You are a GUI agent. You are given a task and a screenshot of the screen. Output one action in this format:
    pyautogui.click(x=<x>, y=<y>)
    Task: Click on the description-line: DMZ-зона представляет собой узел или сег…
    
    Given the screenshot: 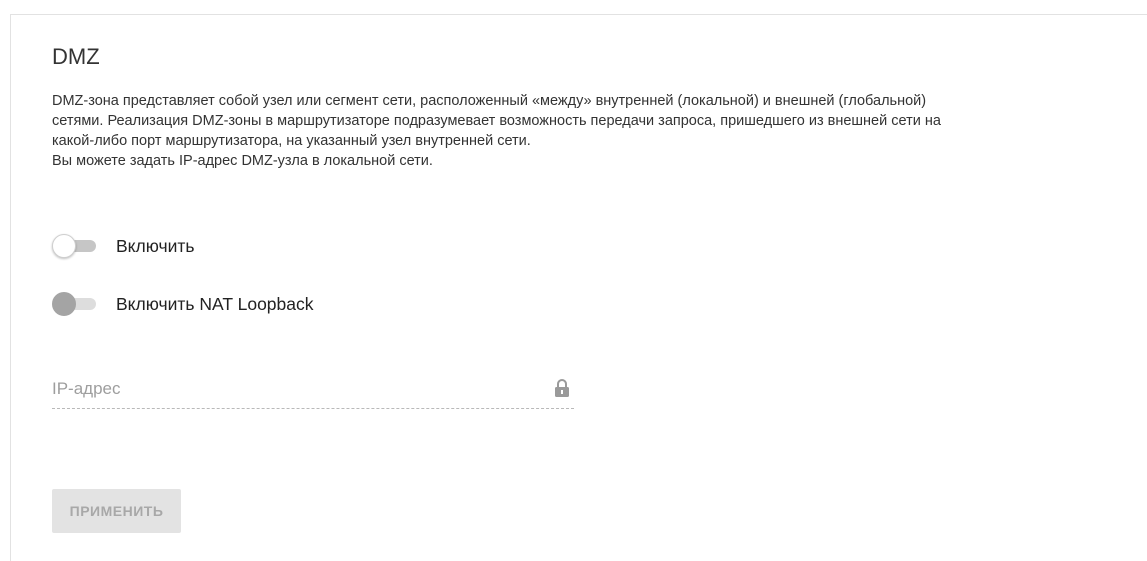 What is the action you would take?
    pyautogui.click(x=489, y=101)
    